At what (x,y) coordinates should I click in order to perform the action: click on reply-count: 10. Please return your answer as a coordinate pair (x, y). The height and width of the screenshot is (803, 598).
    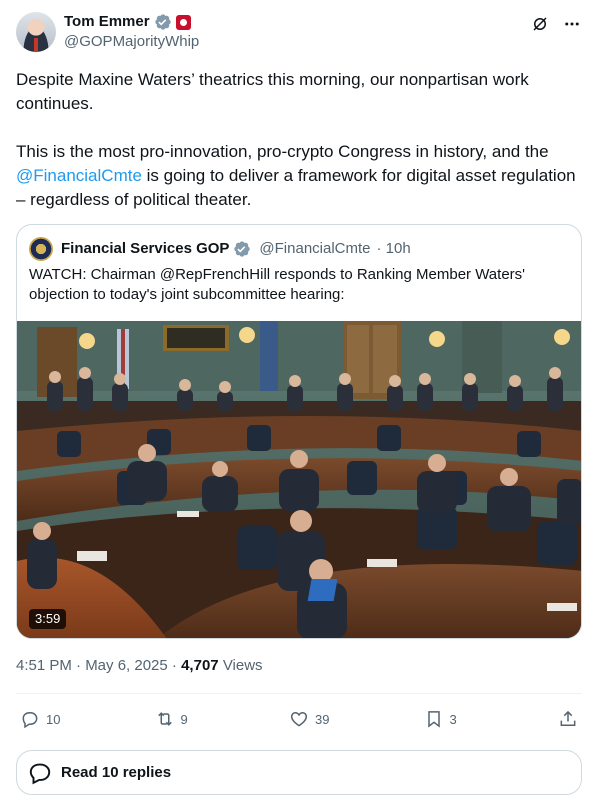
    Looking at the image, I should click on (53, 719).